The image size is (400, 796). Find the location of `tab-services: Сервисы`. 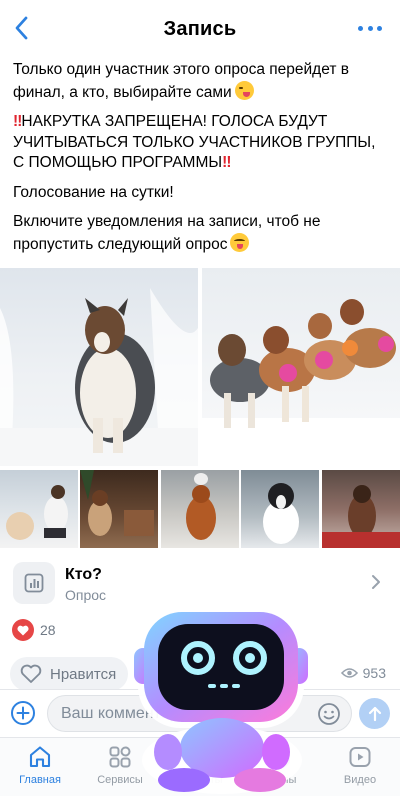

tab-services: Сервисы is located at coordinates (120, 767).